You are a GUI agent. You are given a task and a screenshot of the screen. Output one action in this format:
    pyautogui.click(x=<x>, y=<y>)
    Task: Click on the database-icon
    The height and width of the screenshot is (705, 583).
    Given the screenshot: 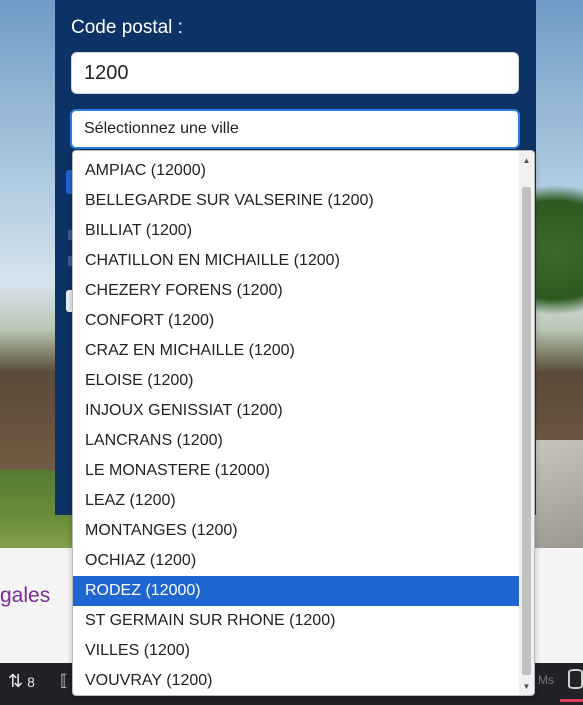 What is the action you would take?
    pyautogui.click(x=575, y=679)
    